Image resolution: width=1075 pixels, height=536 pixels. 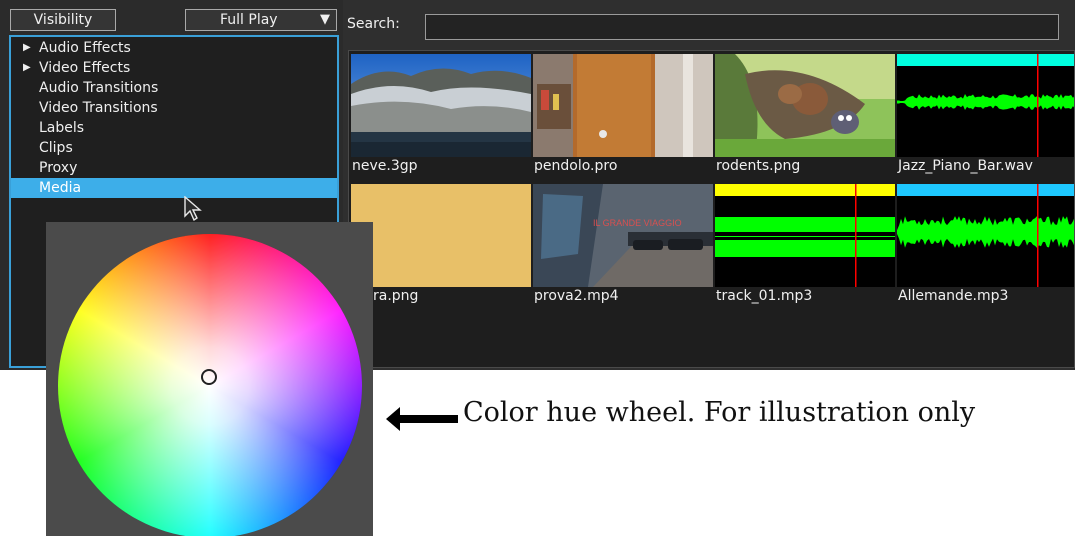 I want to click on left-arrow-icon, so click(x=422, y=419).